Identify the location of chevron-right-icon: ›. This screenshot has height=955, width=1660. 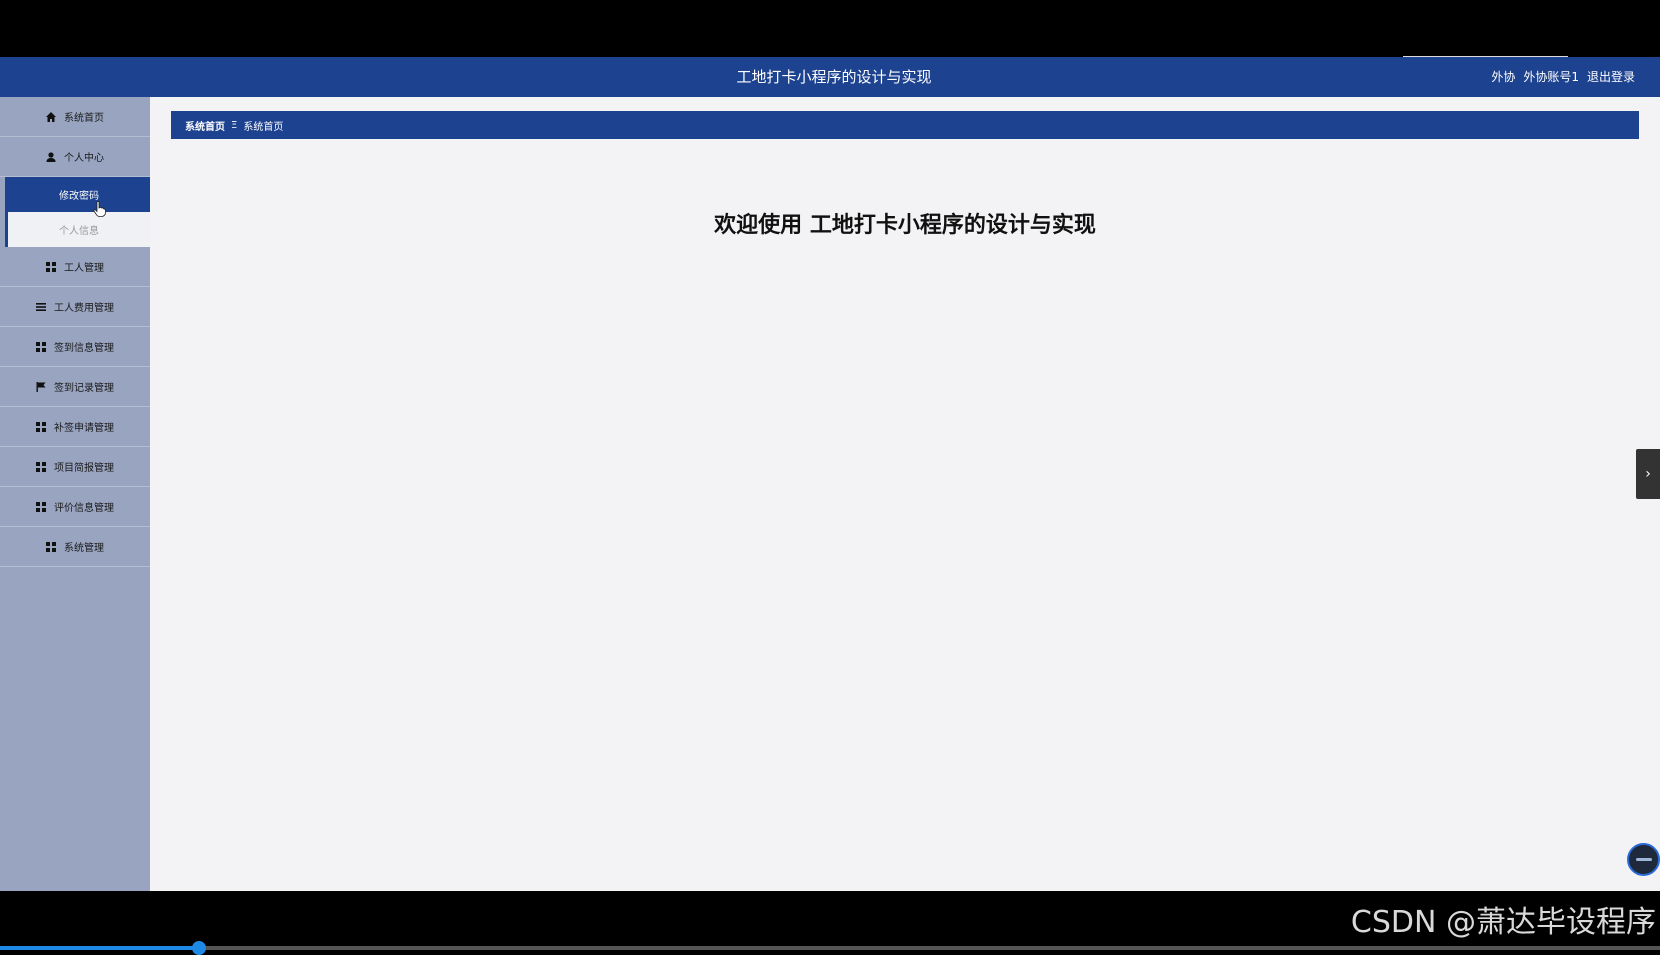
(1648, 474).